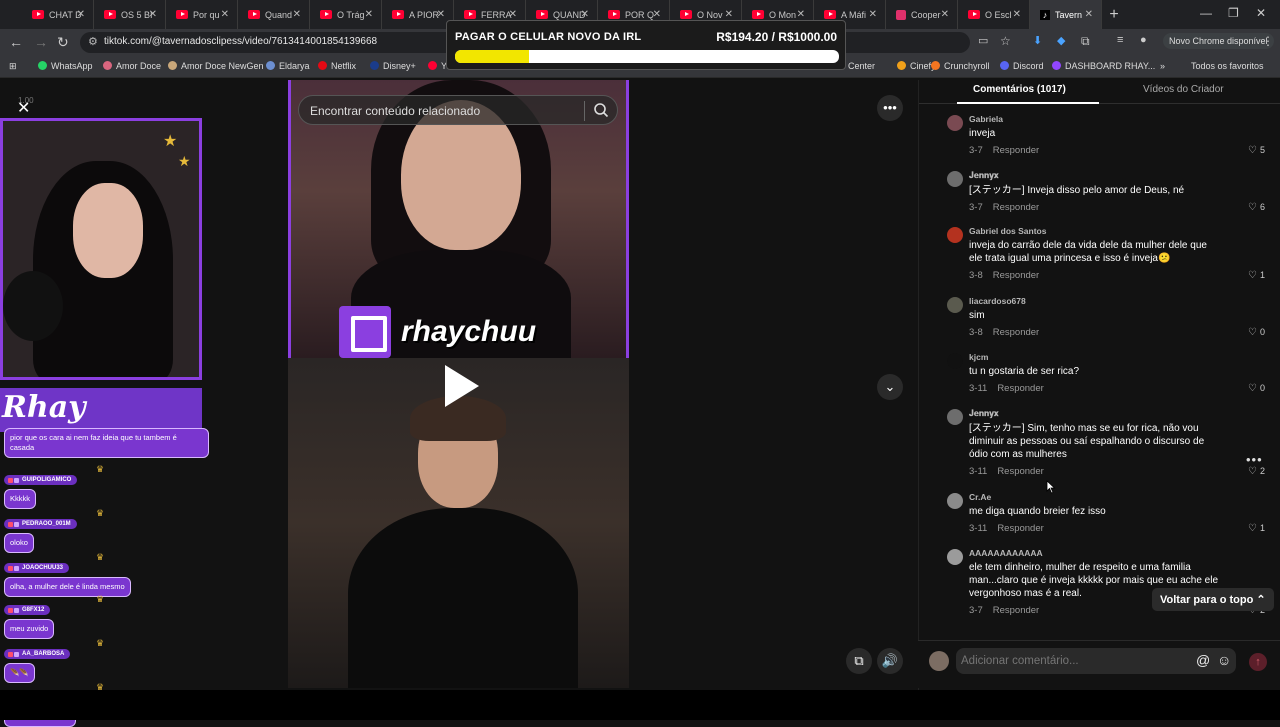 The width and height of the screenshot is (1280, 727). What do you see at coordinates (922, 14) in the screenshot?
I see `tab-item: Cooper ✕` at bounding box center [922, 14].